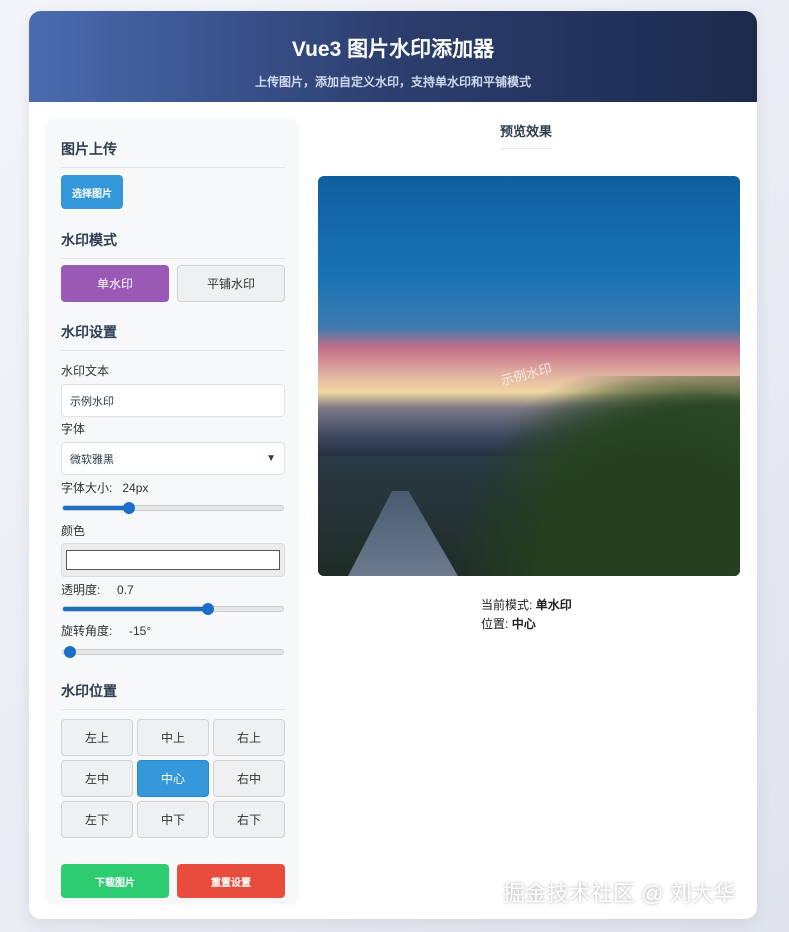 This screenshot has width=789, height=932. Describe the element at coordinates (97, 819) in the screenshot. I see `position-button: 左下` at that location.